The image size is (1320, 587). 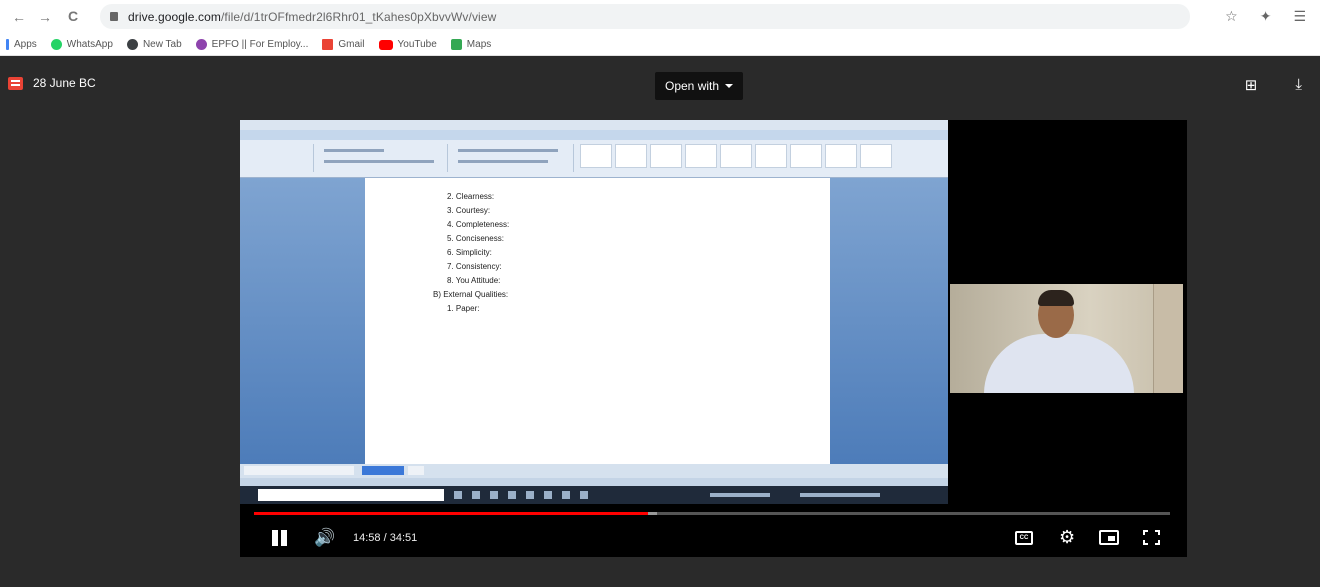 What do you see at coordinates (385, 538) in the screenshot?
I see `time-display: 14:58 / 34:51` at bounding box center [385, 538].